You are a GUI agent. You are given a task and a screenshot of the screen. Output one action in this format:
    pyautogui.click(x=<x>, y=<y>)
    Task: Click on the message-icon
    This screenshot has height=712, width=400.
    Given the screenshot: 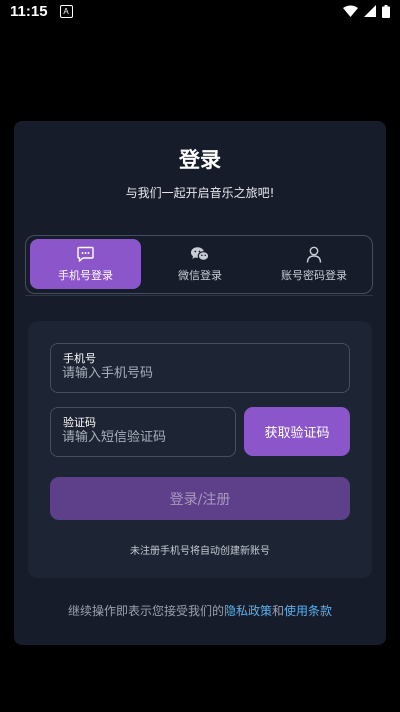 What is the action you would take?
    pyautogui.click(x=85, y=254)
    